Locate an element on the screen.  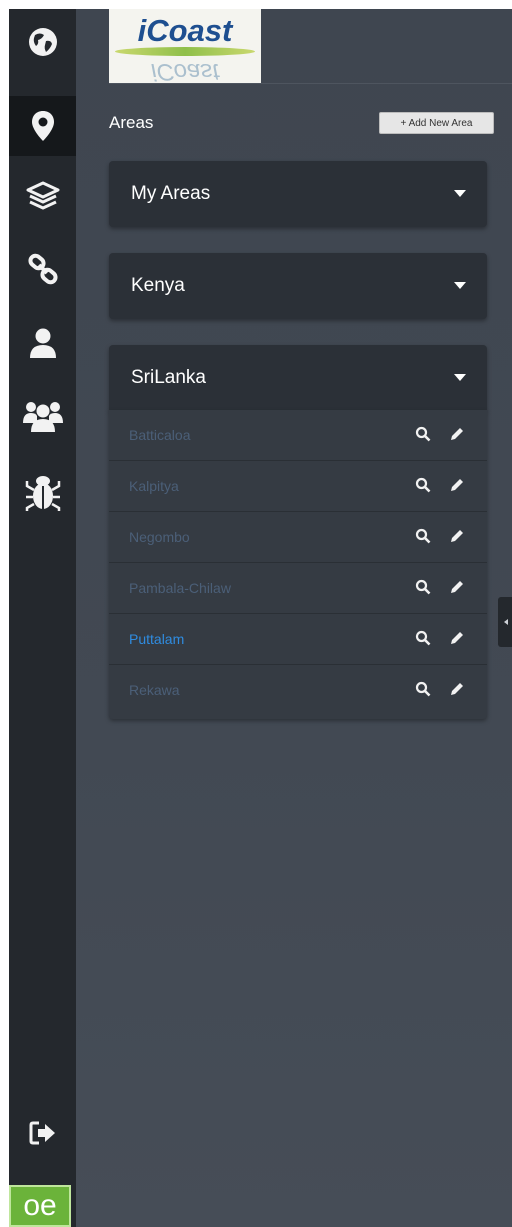
sign-out-icon is located at coordinates (42, 1133).